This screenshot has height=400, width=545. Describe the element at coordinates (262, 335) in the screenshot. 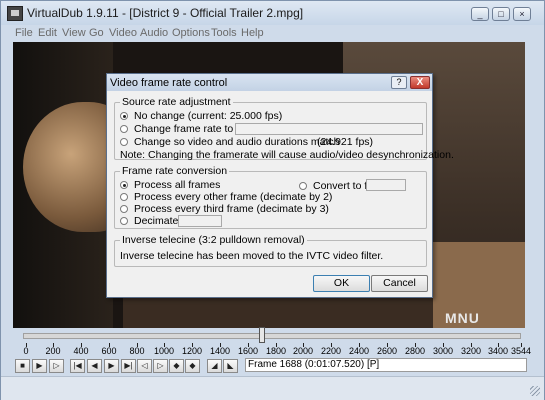

I see `position-thumb` at that location.